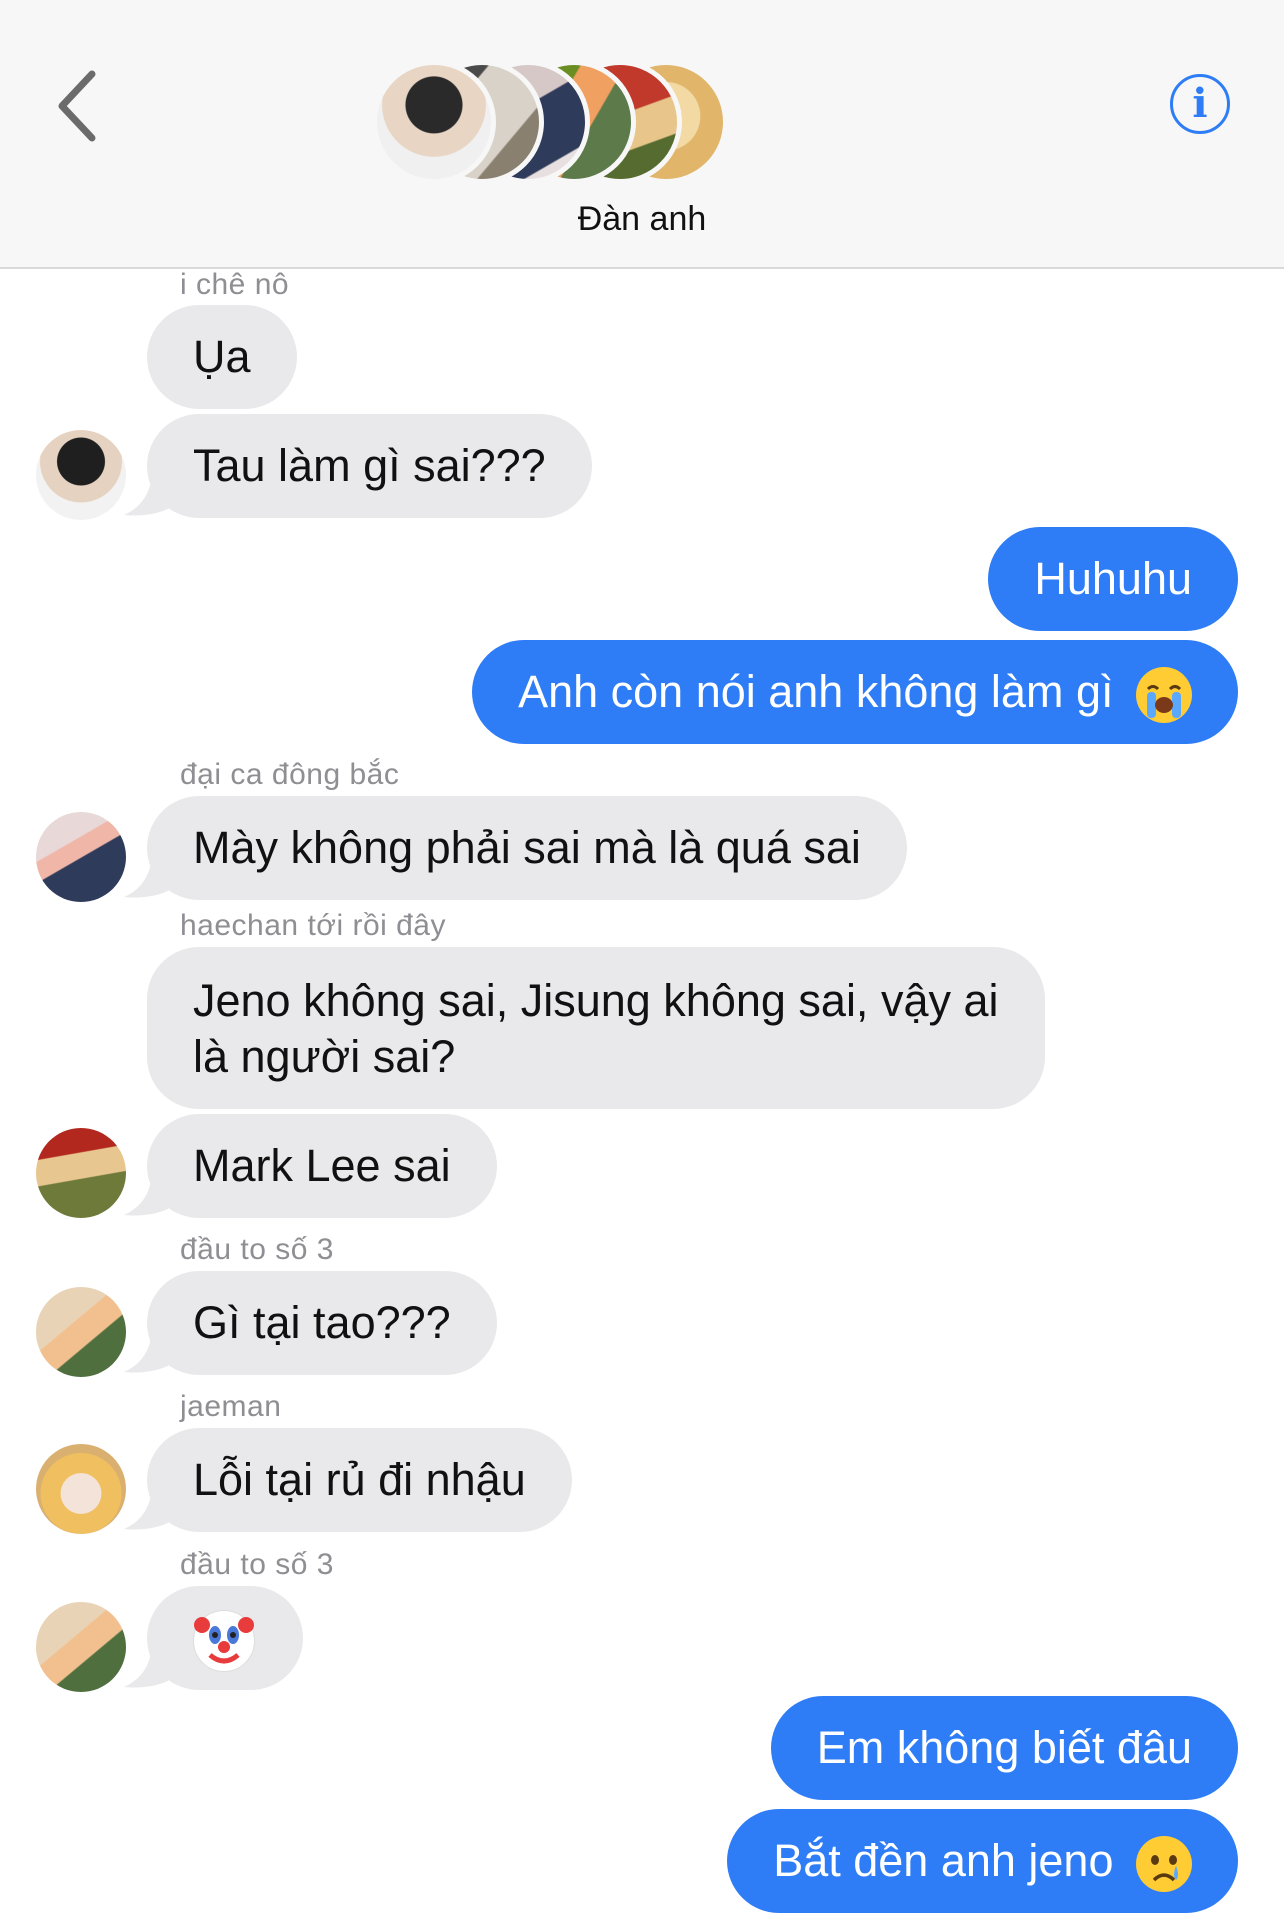  I want to click on message-bubble: Mark Lee sai, so click(322, 1166).